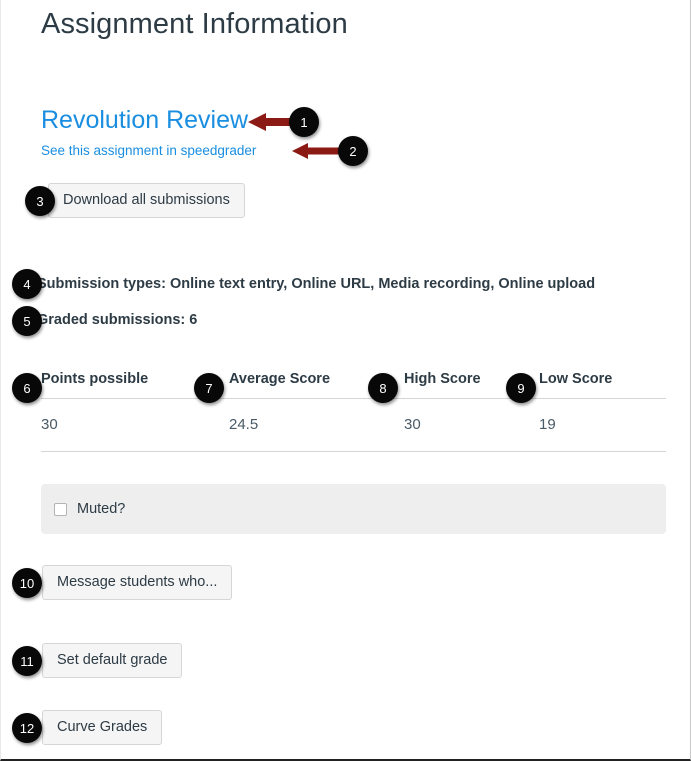 The image size is (691, 761). I want to click on callout-badge-1: 1, so click(304, 122).